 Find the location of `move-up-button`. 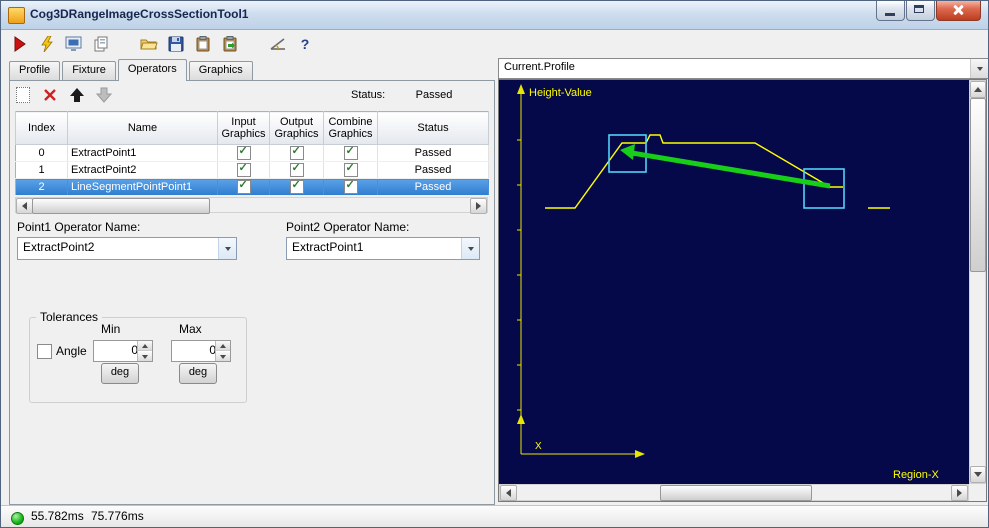

move-up-button is located at coordinates (77, 95).